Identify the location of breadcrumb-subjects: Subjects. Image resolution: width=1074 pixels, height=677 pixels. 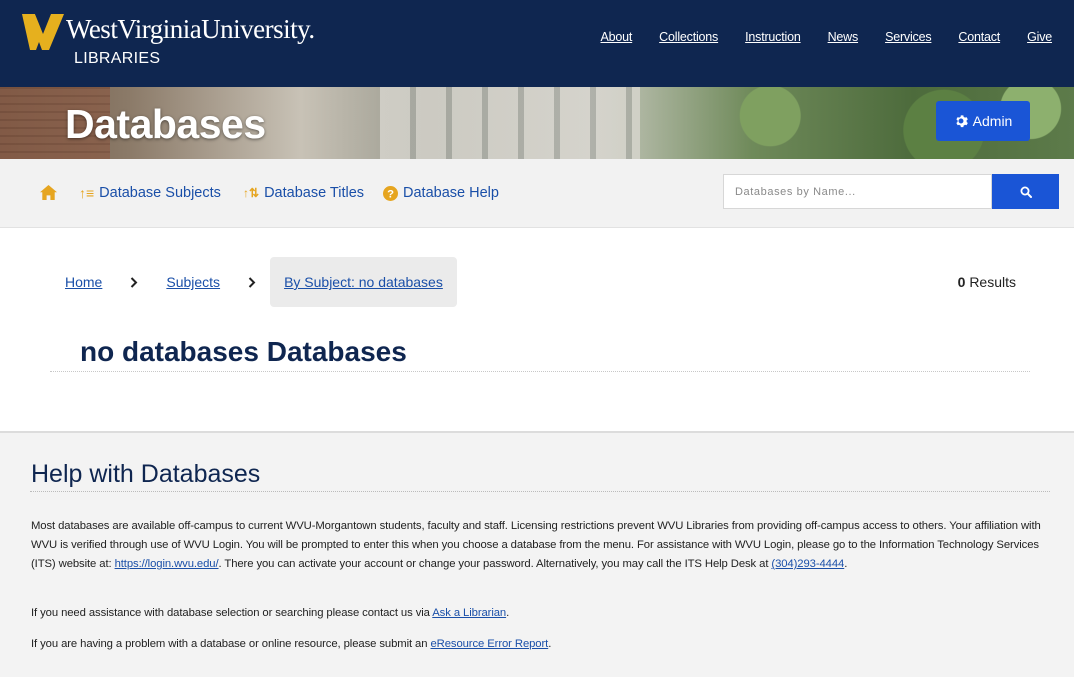
(193, 282).